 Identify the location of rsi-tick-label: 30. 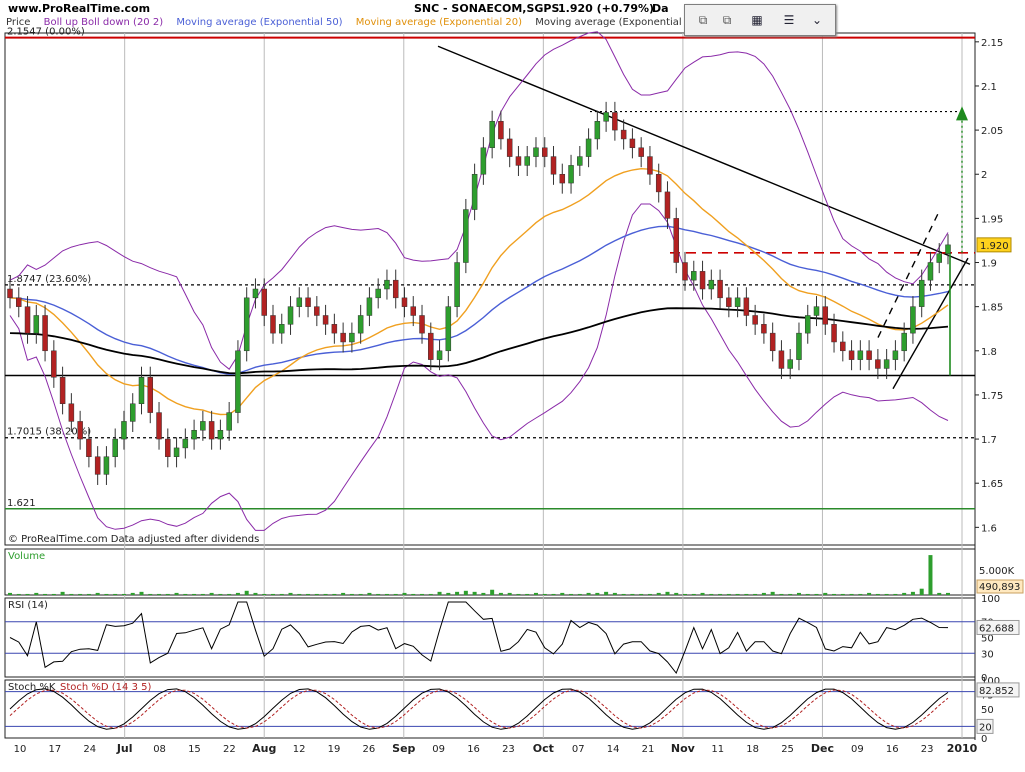
(987, 654).